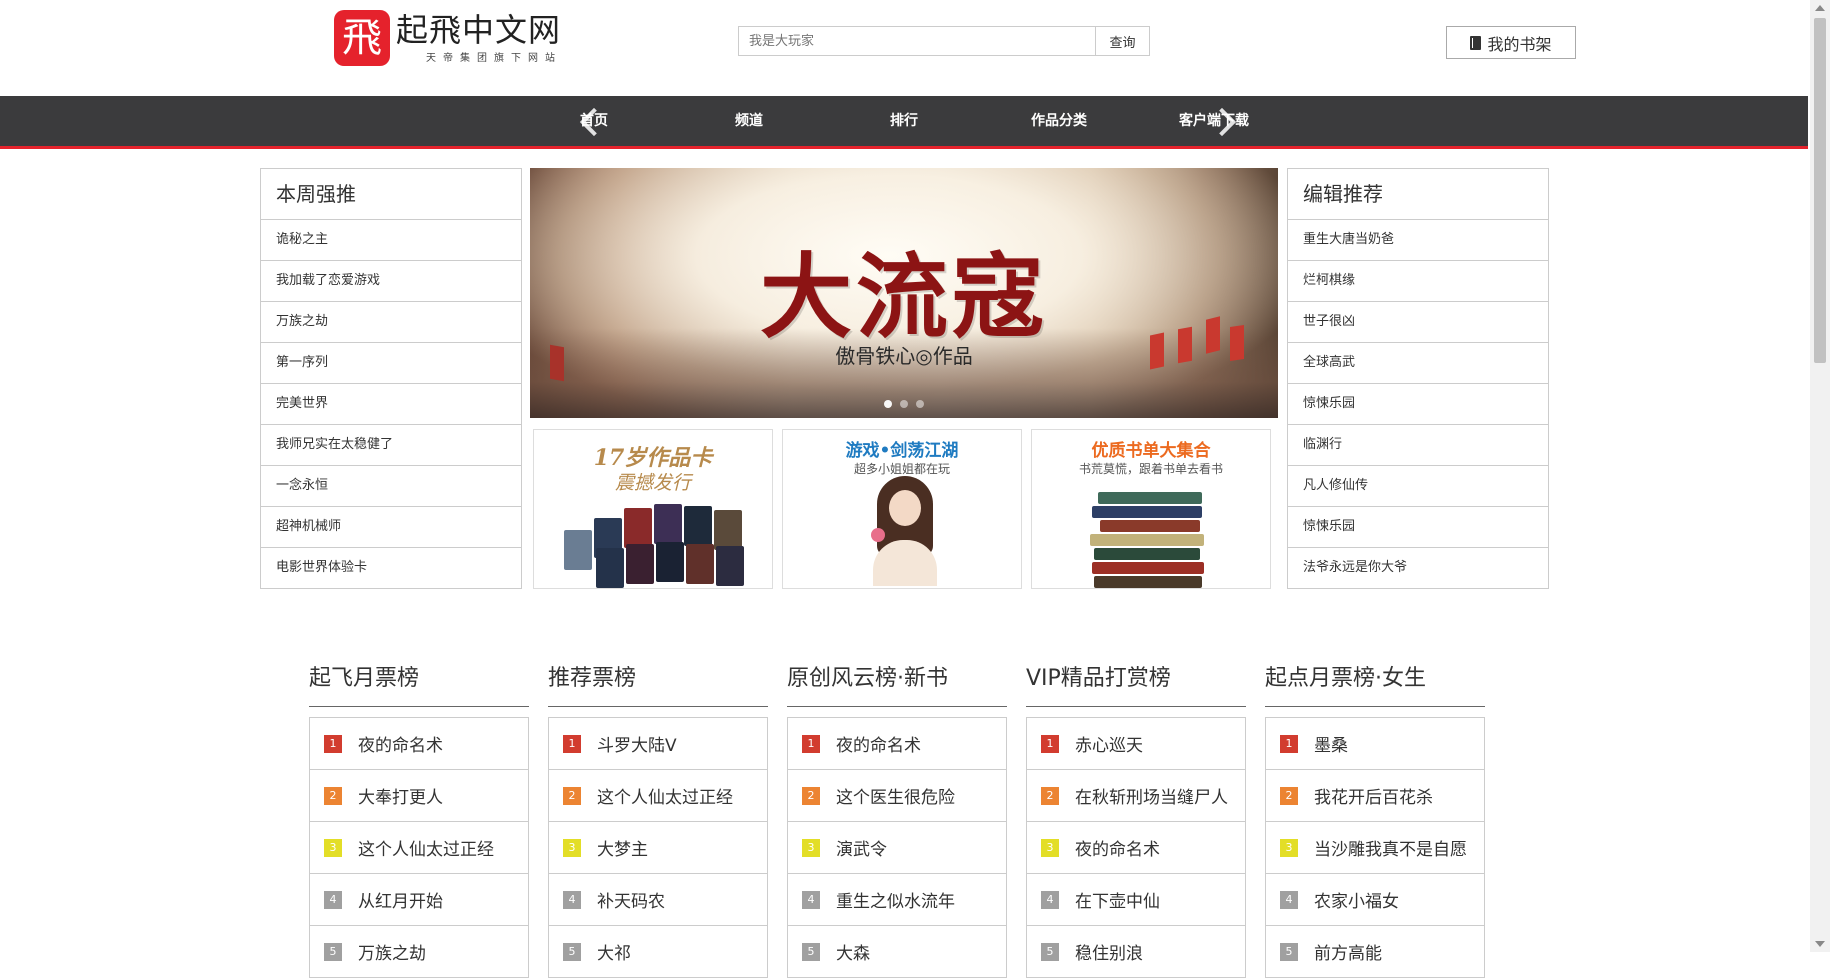 This screenshot has height=978, width=1830. Describe the element at coordinates (1136, 952) in the screenshot. I see `ranking-item: 5 稳住别浪` at that location.